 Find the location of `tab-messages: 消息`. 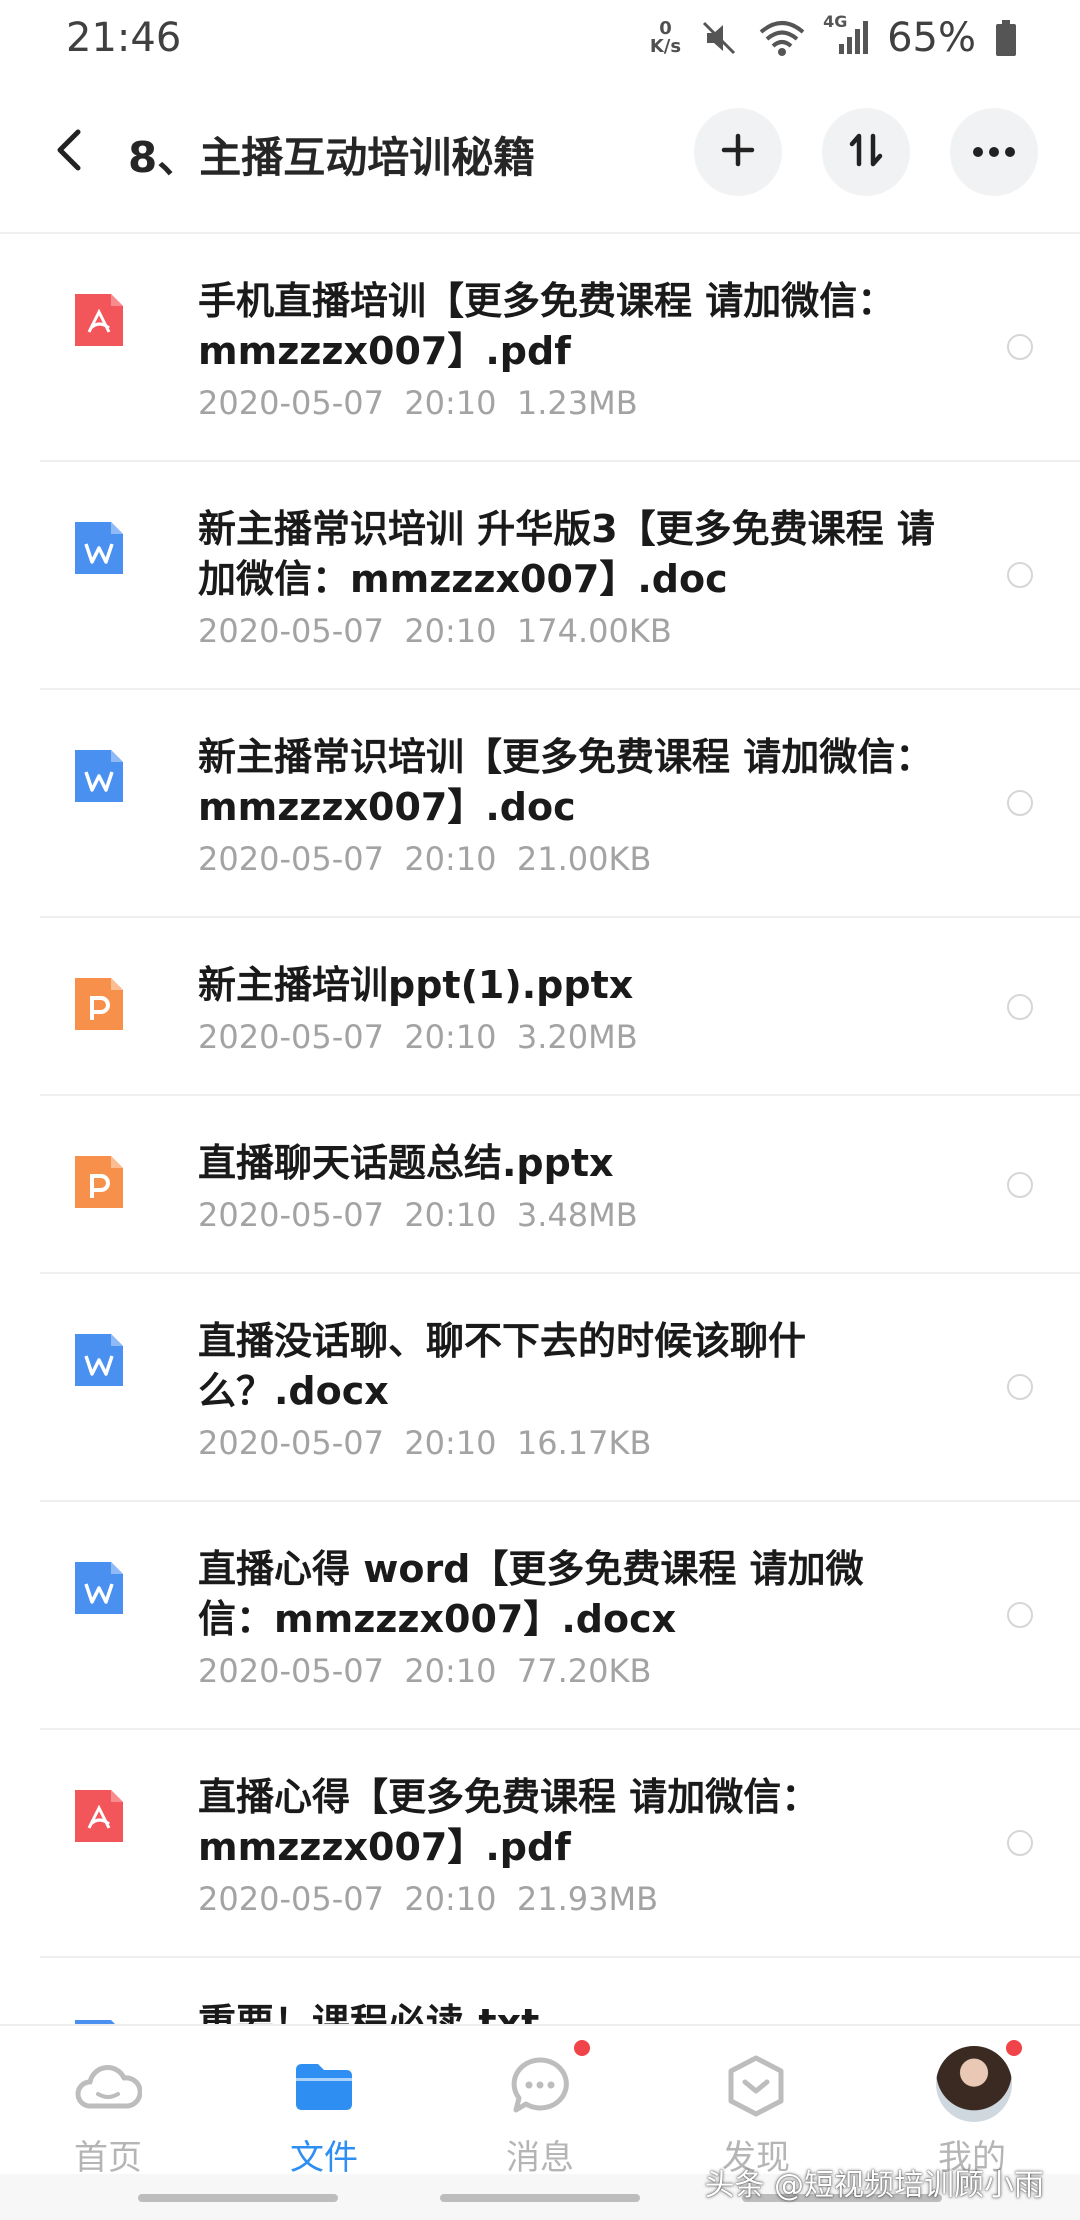

tab-messages: 消息 is located at coordinates (540, 2102).